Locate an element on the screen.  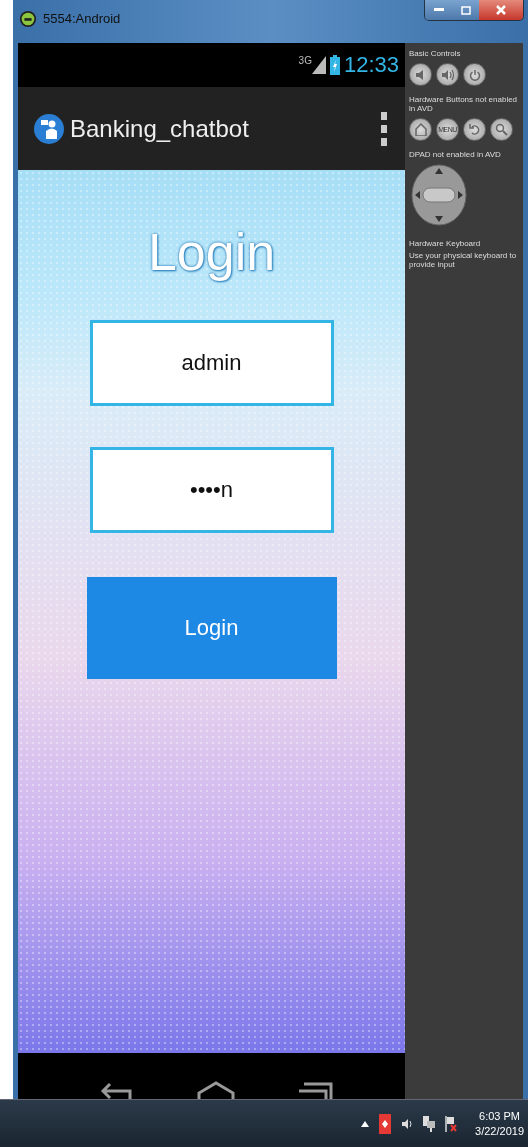
close-icon is located at coordinates (501, 10).